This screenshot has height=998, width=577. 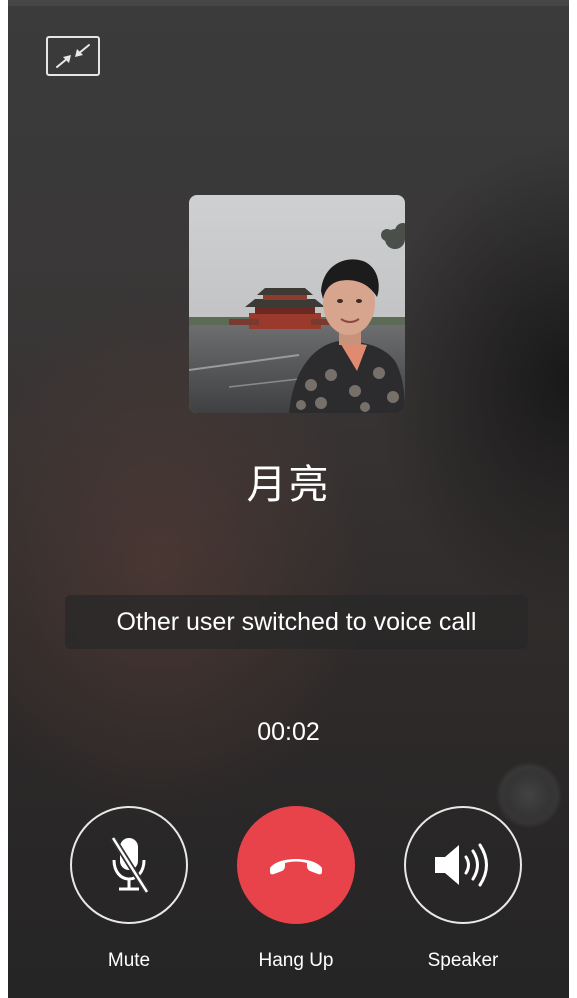 I want to click on microphone-off-icon, so click(x=130, y=865).